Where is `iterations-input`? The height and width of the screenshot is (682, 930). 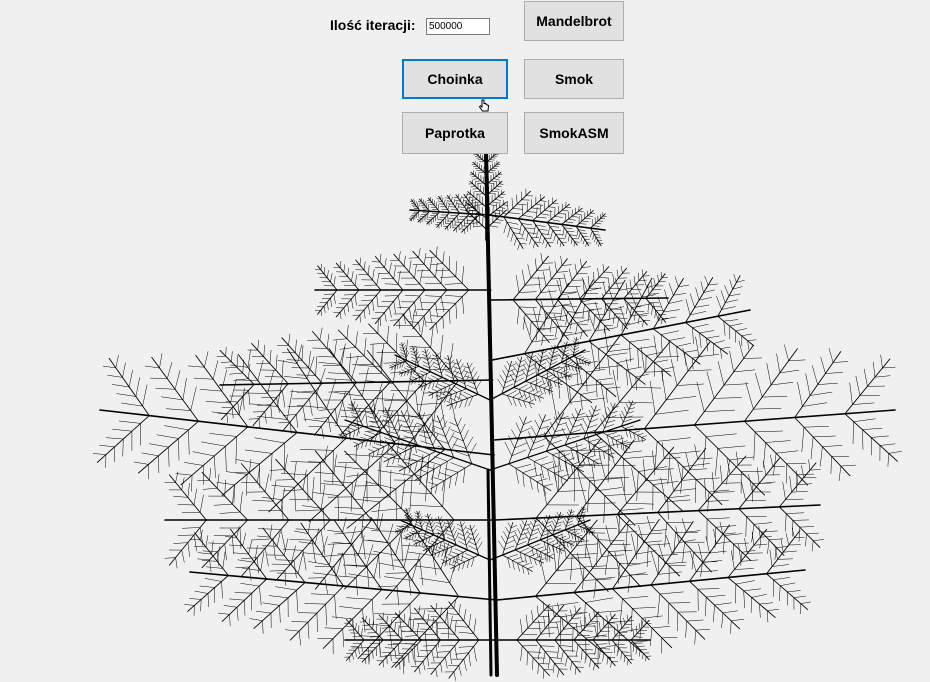 iterations-input is located at coordinates (458, 26).